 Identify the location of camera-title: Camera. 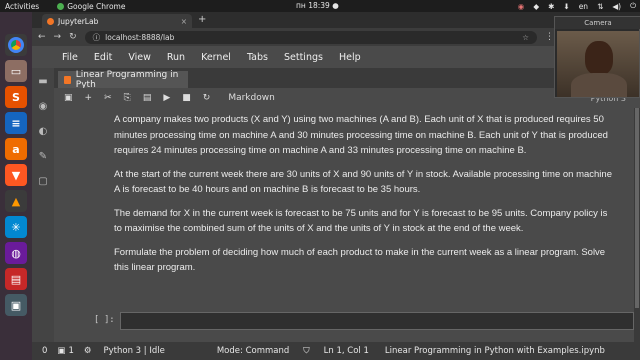
(597, 23).